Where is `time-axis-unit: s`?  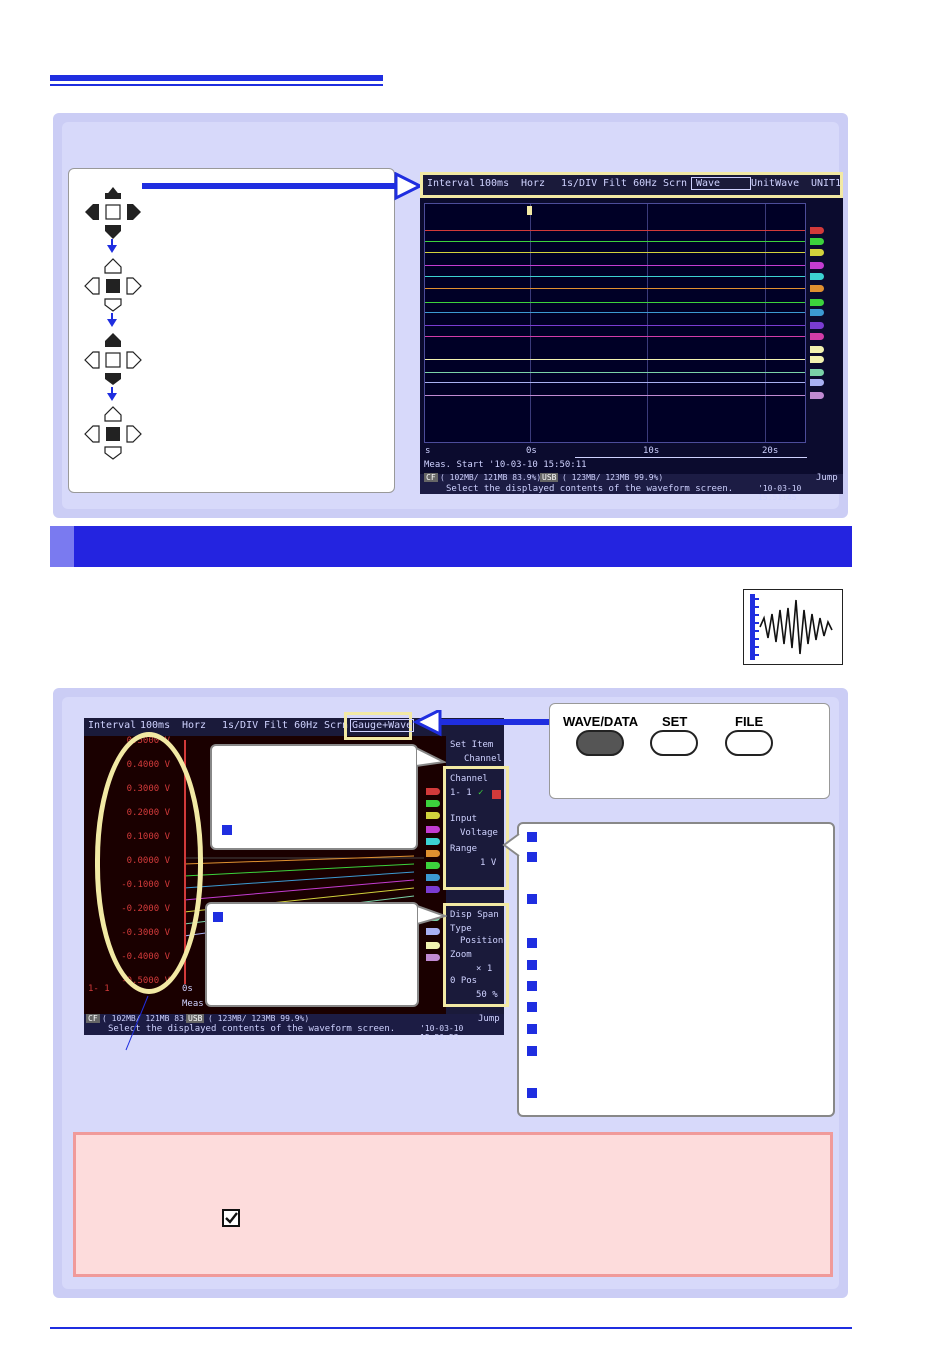
time-axis-unit: s is located at coordinates (428, 451).